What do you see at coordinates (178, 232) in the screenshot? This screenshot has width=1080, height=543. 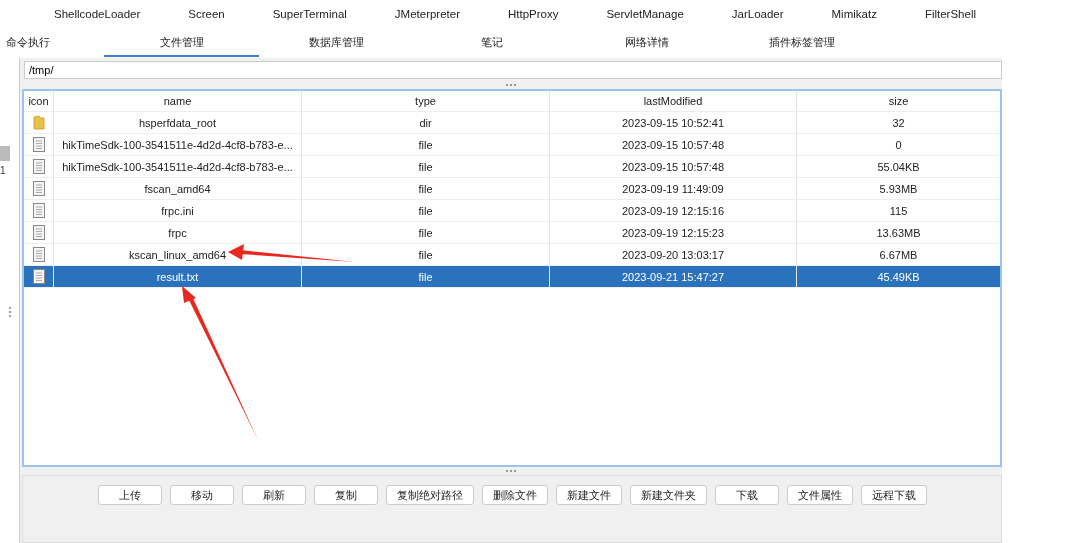 I see `table-cell: frpc` at bounding box center [178, 232].